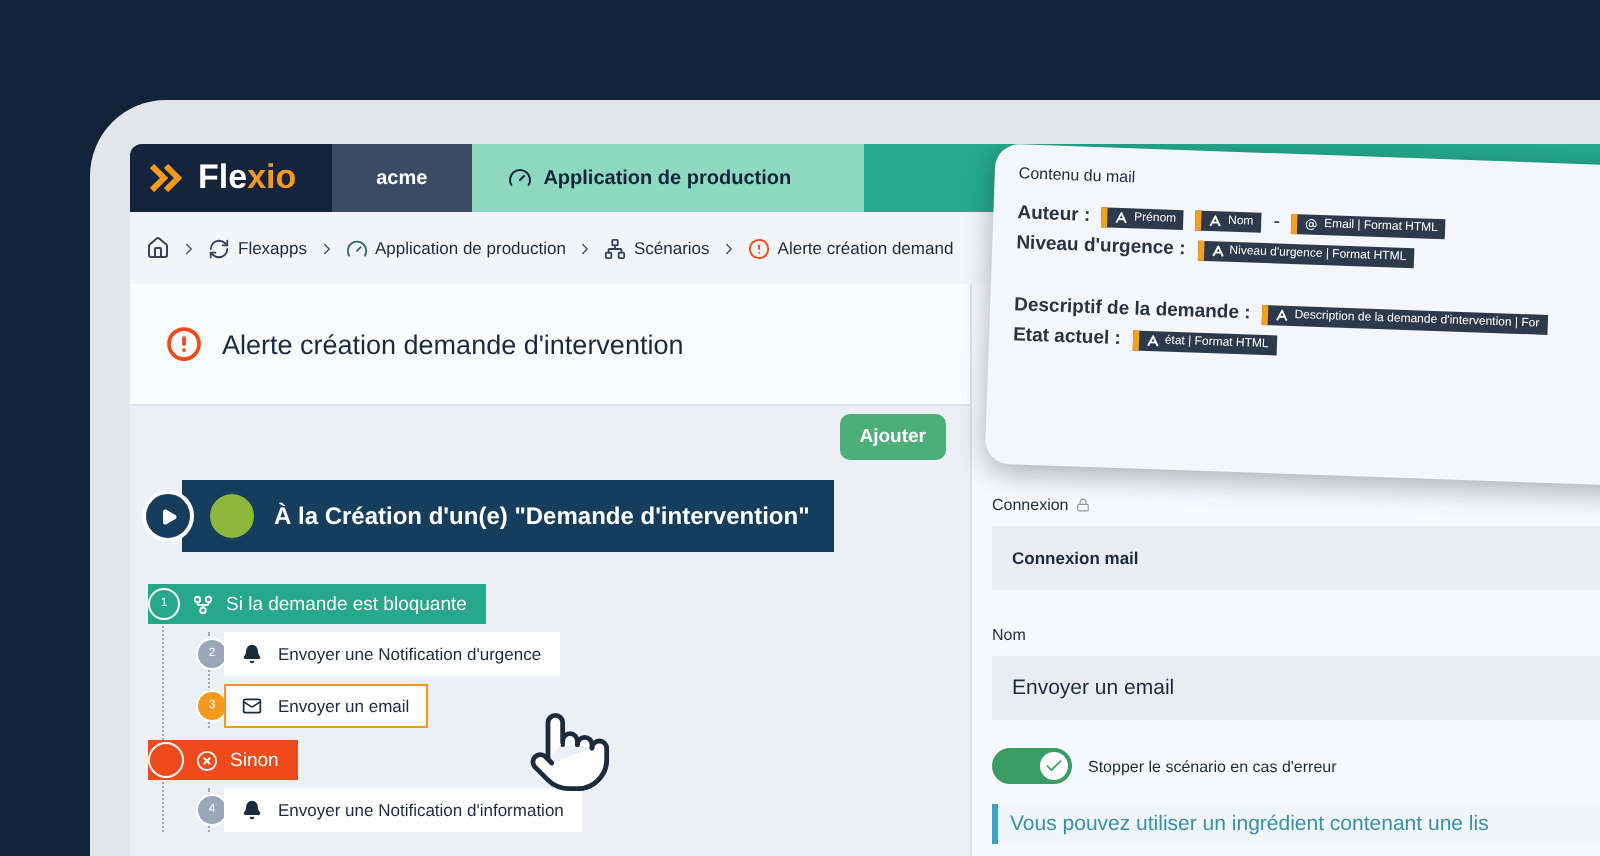  Describe the element at coordinates (1312, 223) in the screenshot. I see `at-icon` at that location.